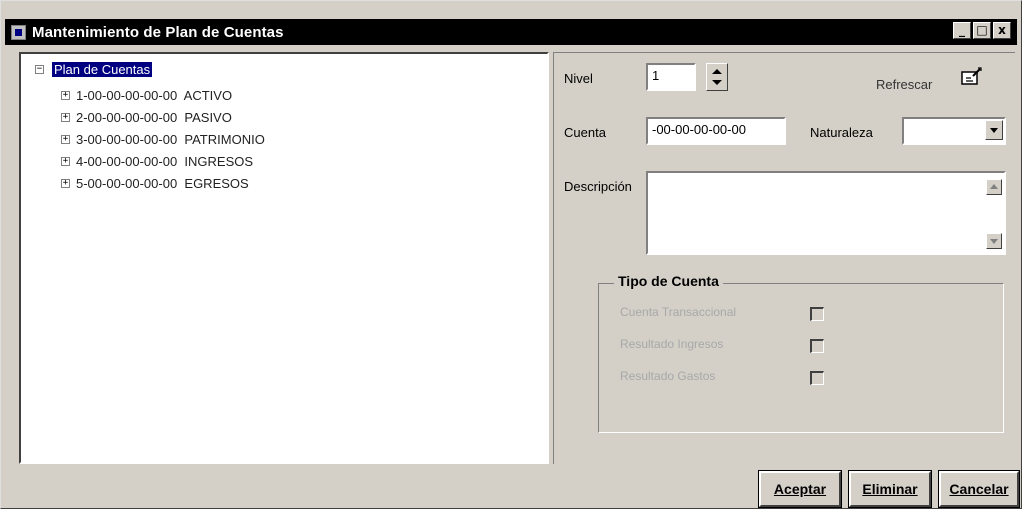  What do you see at coordinates (668, 281) in the screenshot?
I see `tipo-cuenta-title: Tipo de Cuenta` at bounding box center [668, 281].